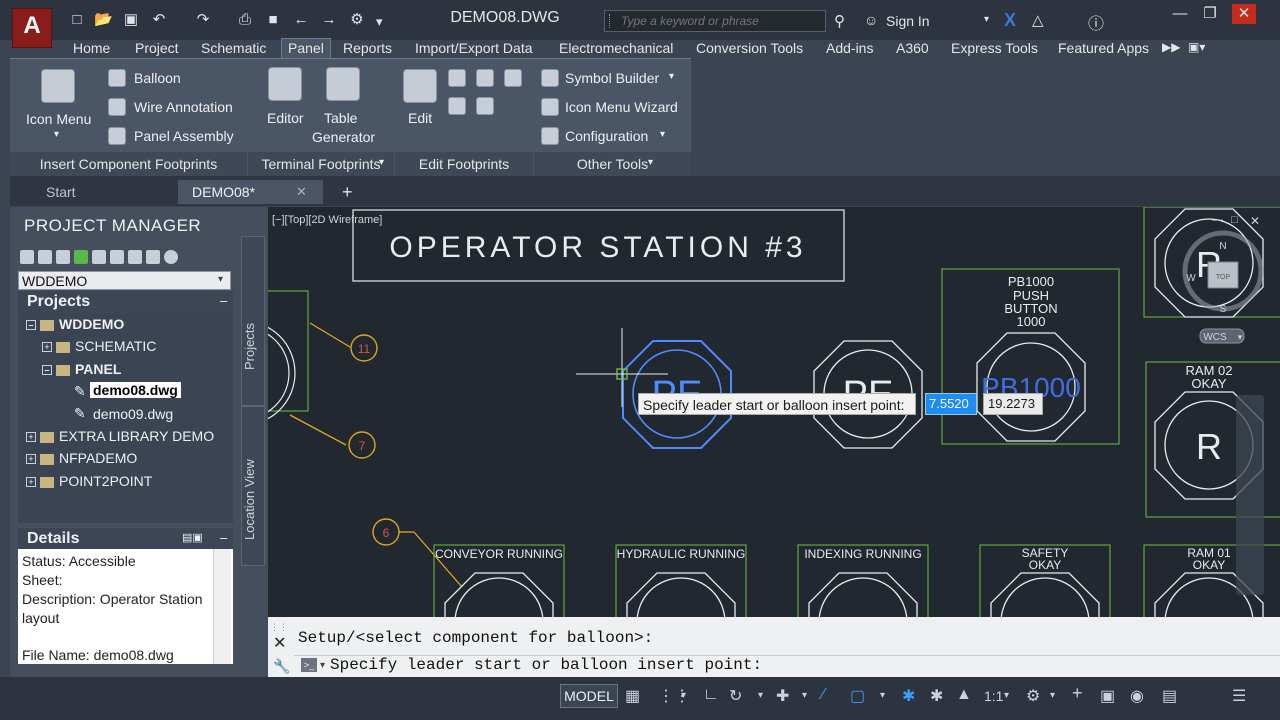 Image resolution: width=1280 pixels, height=720 pixels. Describe the element at coordinates (89, 481) in the screenshot. I see `tree-item-point2point: + POINT2POINT` at that location.